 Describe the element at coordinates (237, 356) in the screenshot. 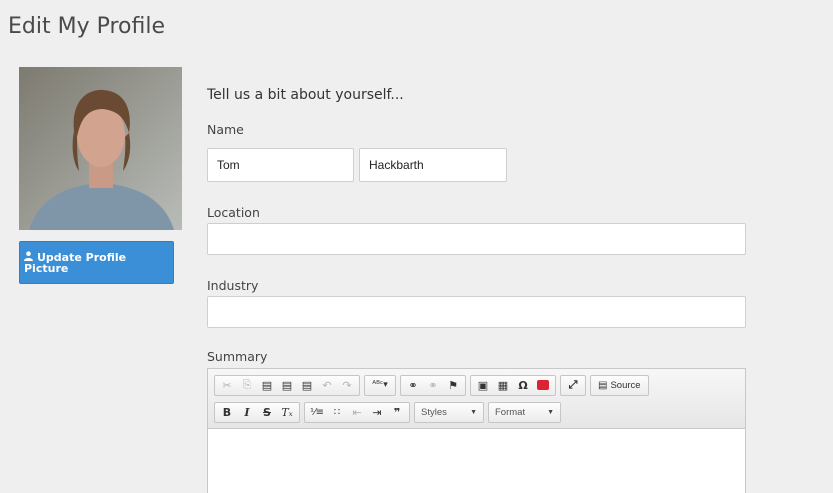

I see `summary-label: Summary` at that location.